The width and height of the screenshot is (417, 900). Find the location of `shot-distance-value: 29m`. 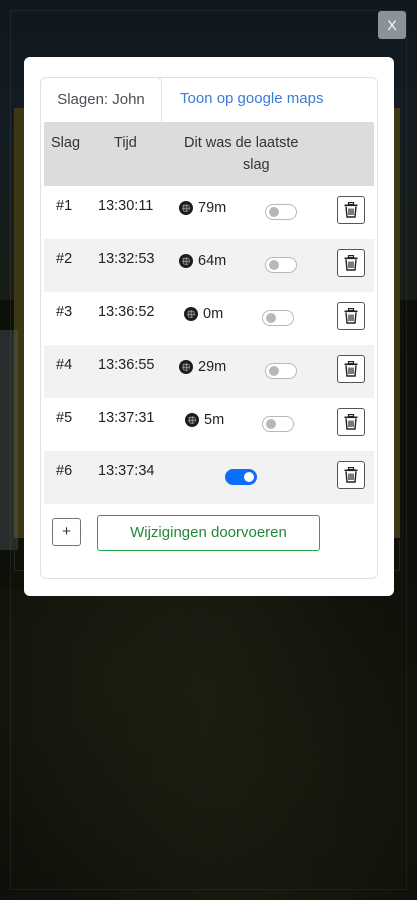

shot-distance-value: 29m is located at coordinates (212, 367).